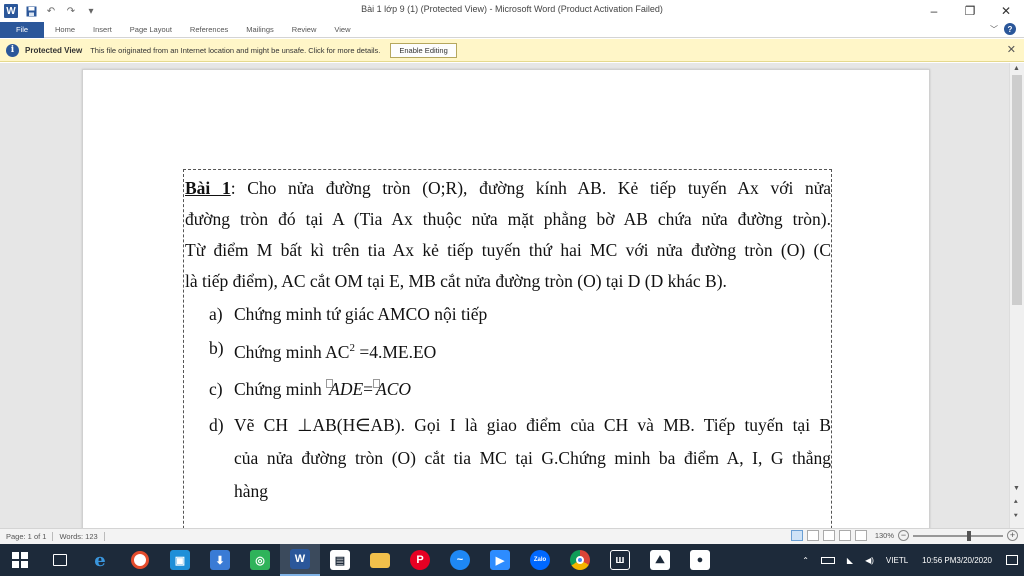  What do you see at coordinates (828, 535) in the screenshot?
I see `web-layout-button` at bounding box center [828, 535].